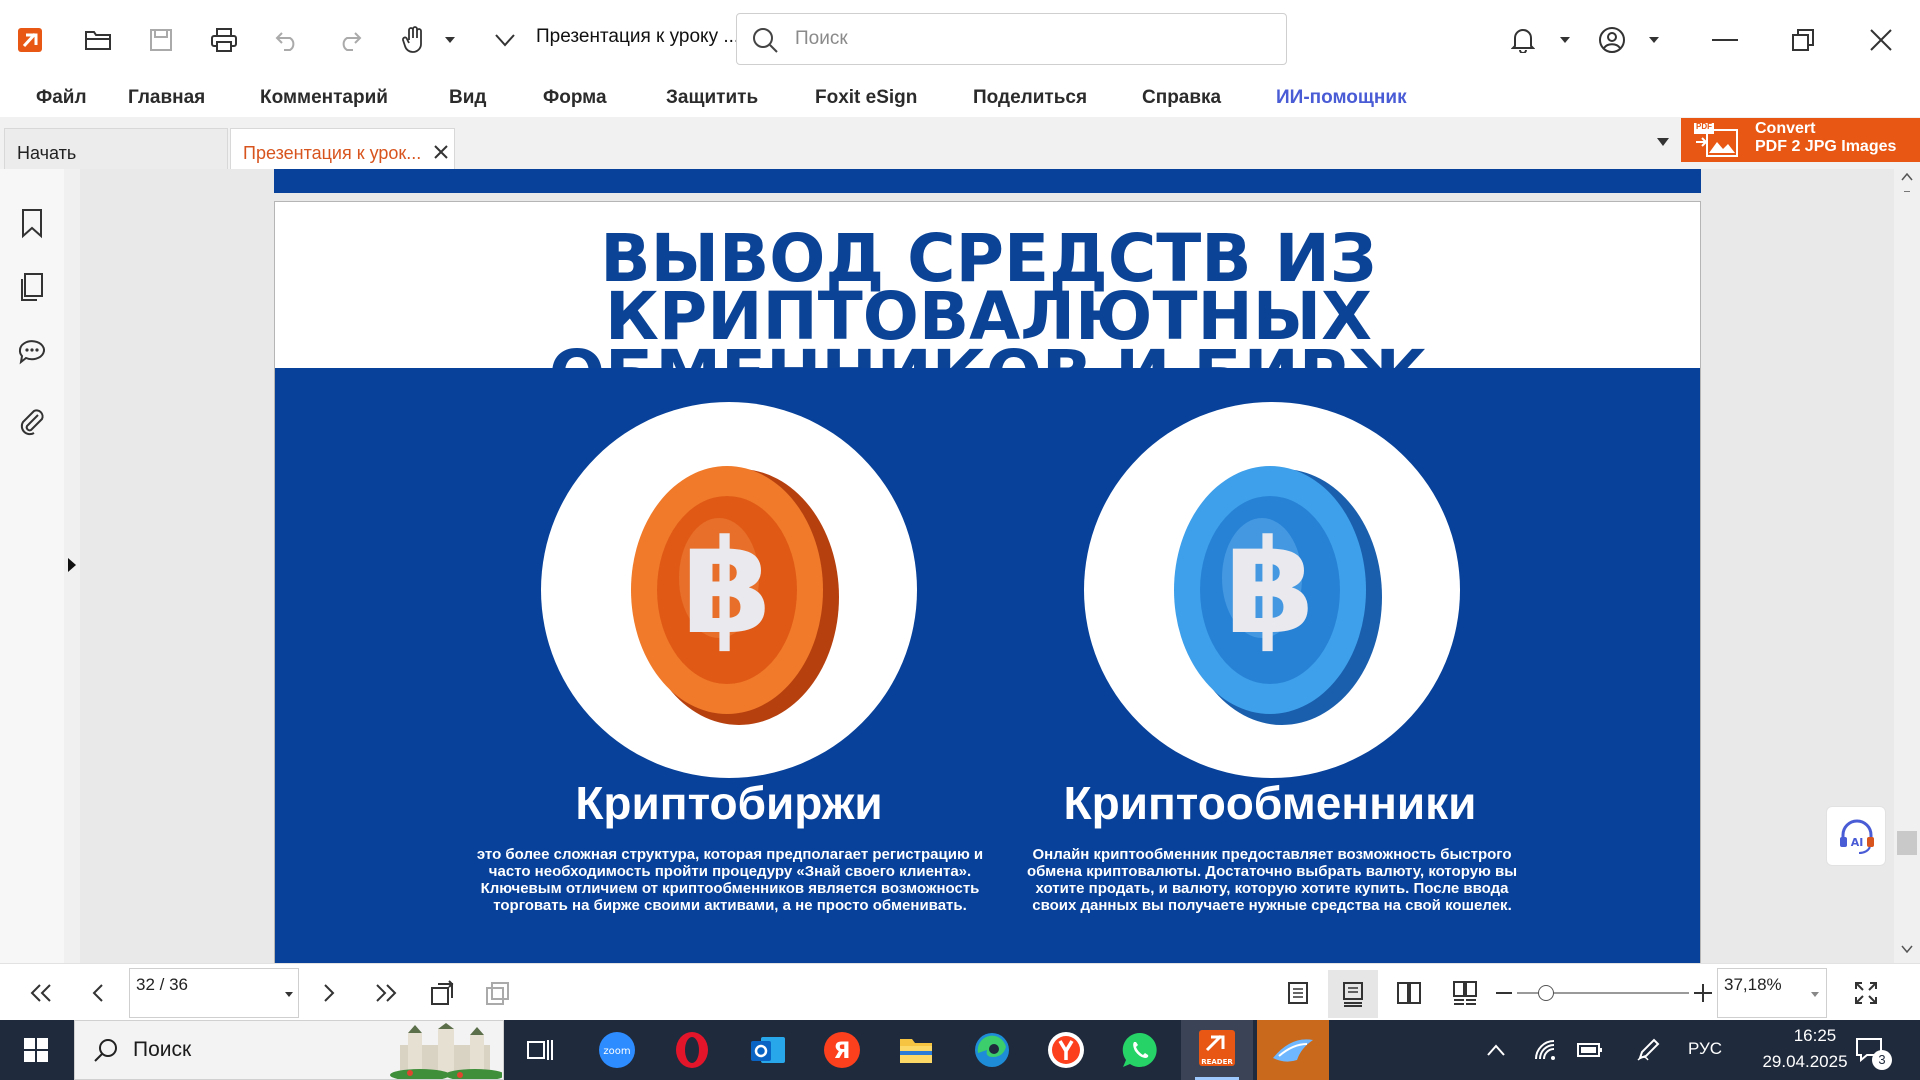  What do you see at coordinates (1523, 40) in the screenshot?
I see `bell-icon` at bounding box center [1523, 40].